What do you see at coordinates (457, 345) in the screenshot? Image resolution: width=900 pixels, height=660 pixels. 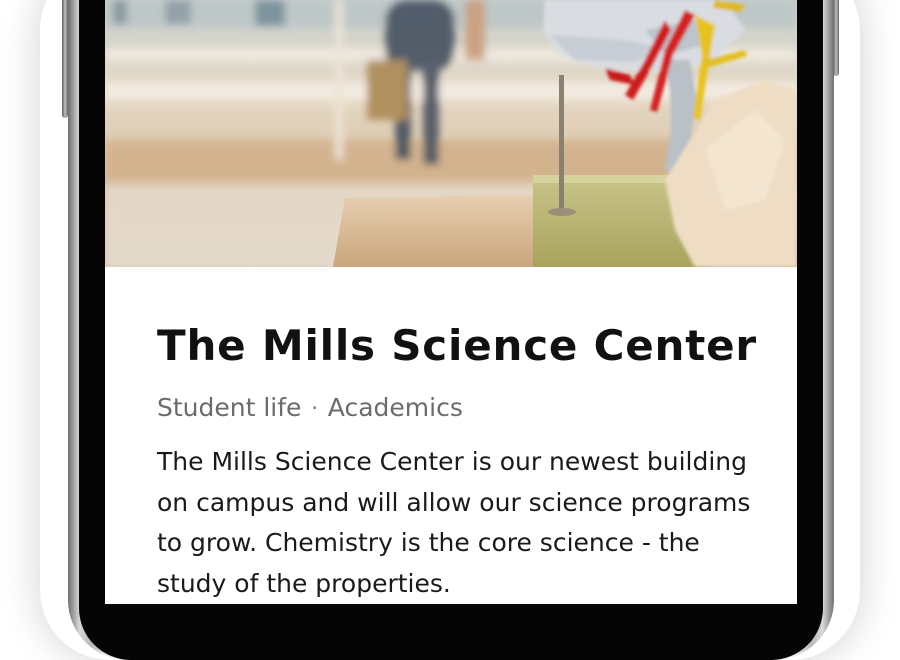 I see `article-title: The Mills Science Center` at bounding box center [457, 345].